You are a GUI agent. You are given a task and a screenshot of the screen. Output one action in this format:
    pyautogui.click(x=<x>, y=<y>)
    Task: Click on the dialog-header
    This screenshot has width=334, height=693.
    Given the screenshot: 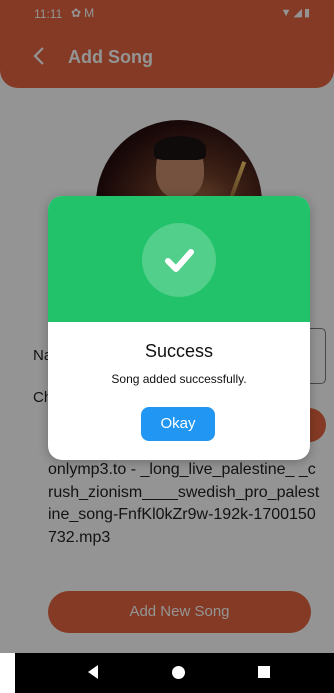 What is the action you would take?
    pyautogui.click(x=179, y=259)
    